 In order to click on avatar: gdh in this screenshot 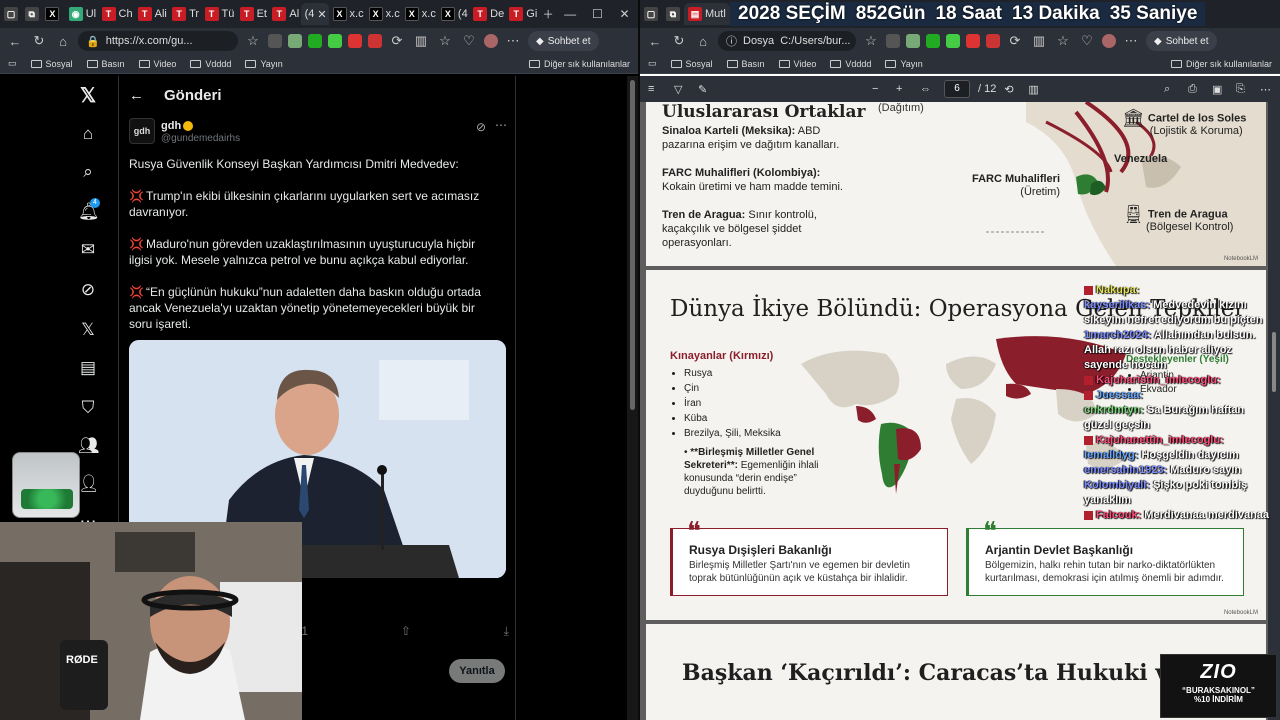, I will do `click(142, 131)`.